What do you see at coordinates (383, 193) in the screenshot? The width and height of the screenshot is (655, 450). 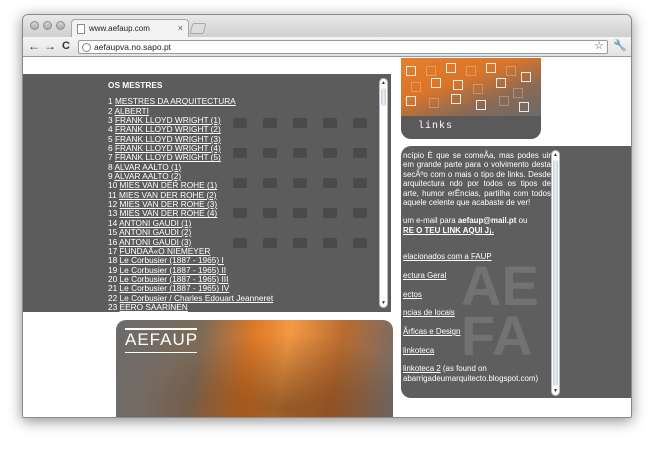 I see `mestres-scrollbar: ▲ ▼` at bounding box center [383, 193].